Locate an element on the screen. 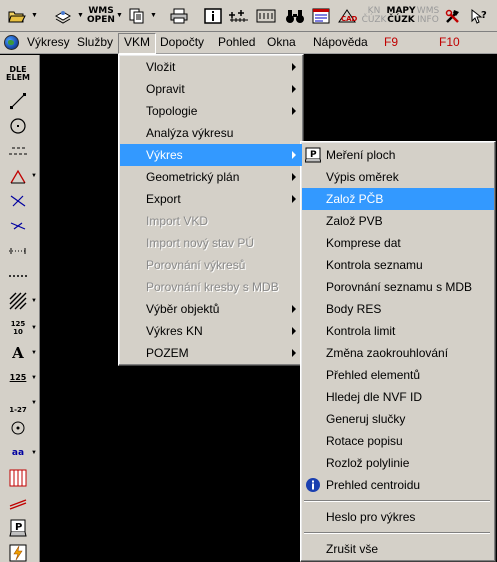 This screenshot has height=562, width=497. vykres-submenu-item-17: Heslo pro výkres is located at coordinates (398, 517).